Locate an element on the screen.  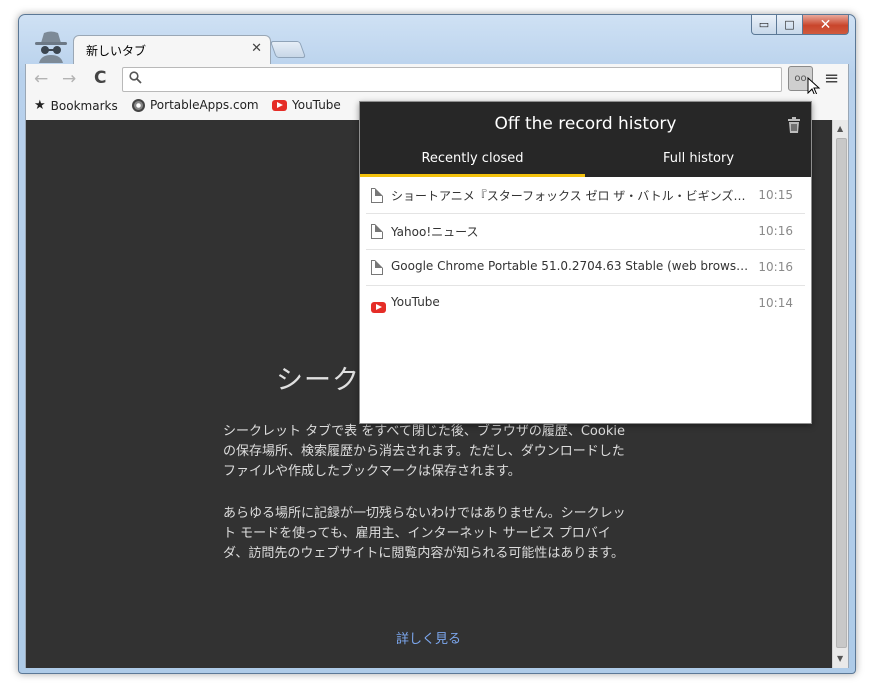
toolbar: ← → C oo ≡ is located at coordinates (437, 80).